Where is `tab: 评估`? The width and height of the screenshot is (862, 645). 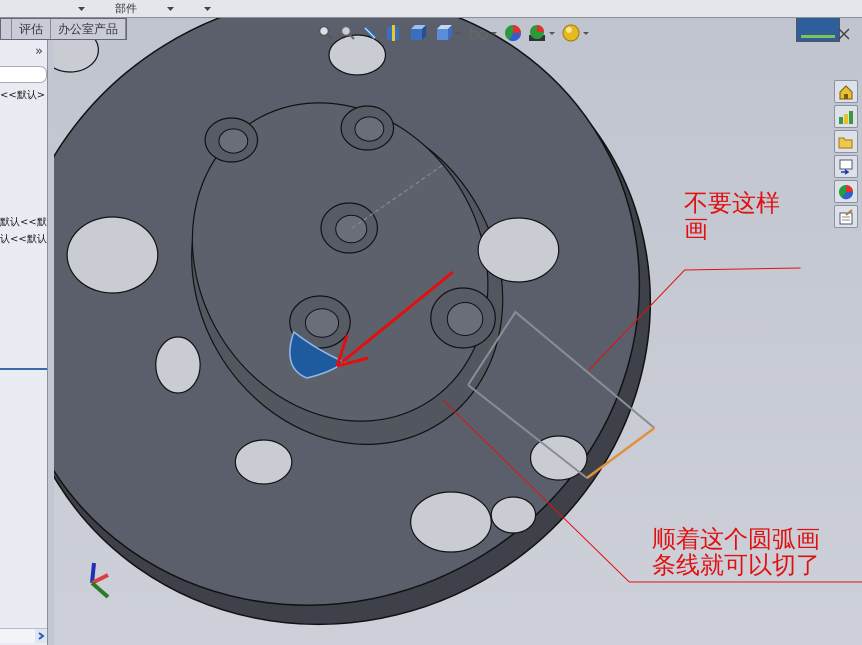 tab: 评估 is located at coordinates (31, 29).